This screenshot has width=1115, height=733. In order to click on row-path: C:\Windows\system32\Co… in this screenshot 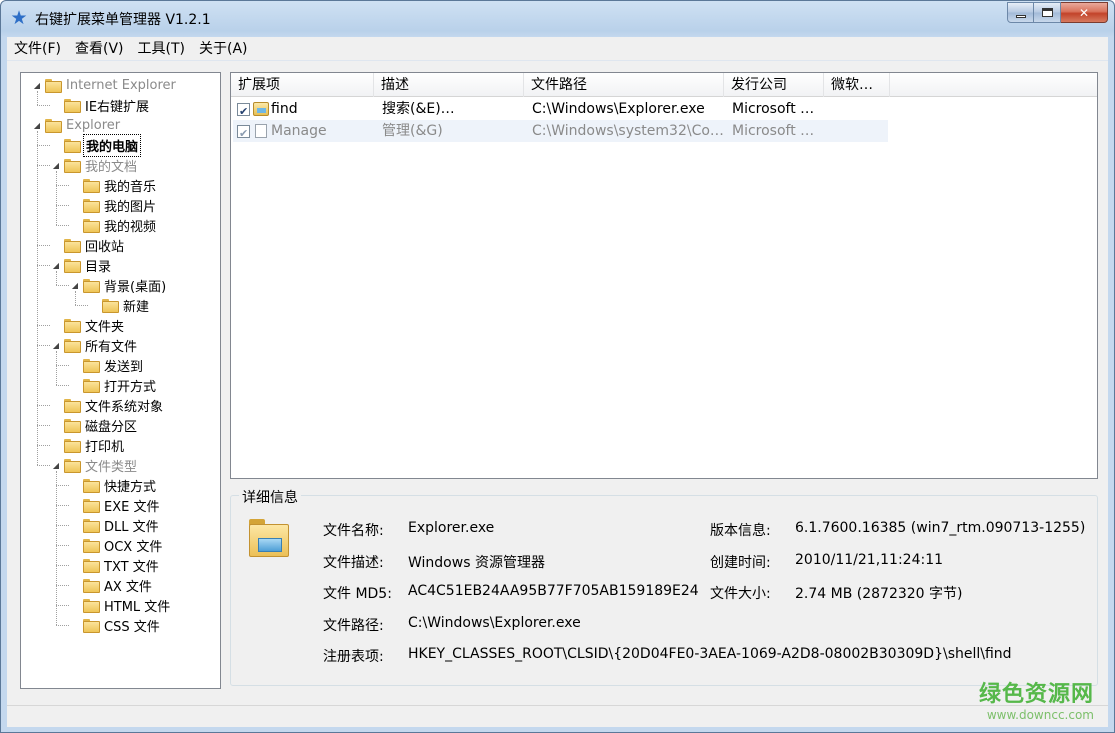, I will do `click(628, 131)`.